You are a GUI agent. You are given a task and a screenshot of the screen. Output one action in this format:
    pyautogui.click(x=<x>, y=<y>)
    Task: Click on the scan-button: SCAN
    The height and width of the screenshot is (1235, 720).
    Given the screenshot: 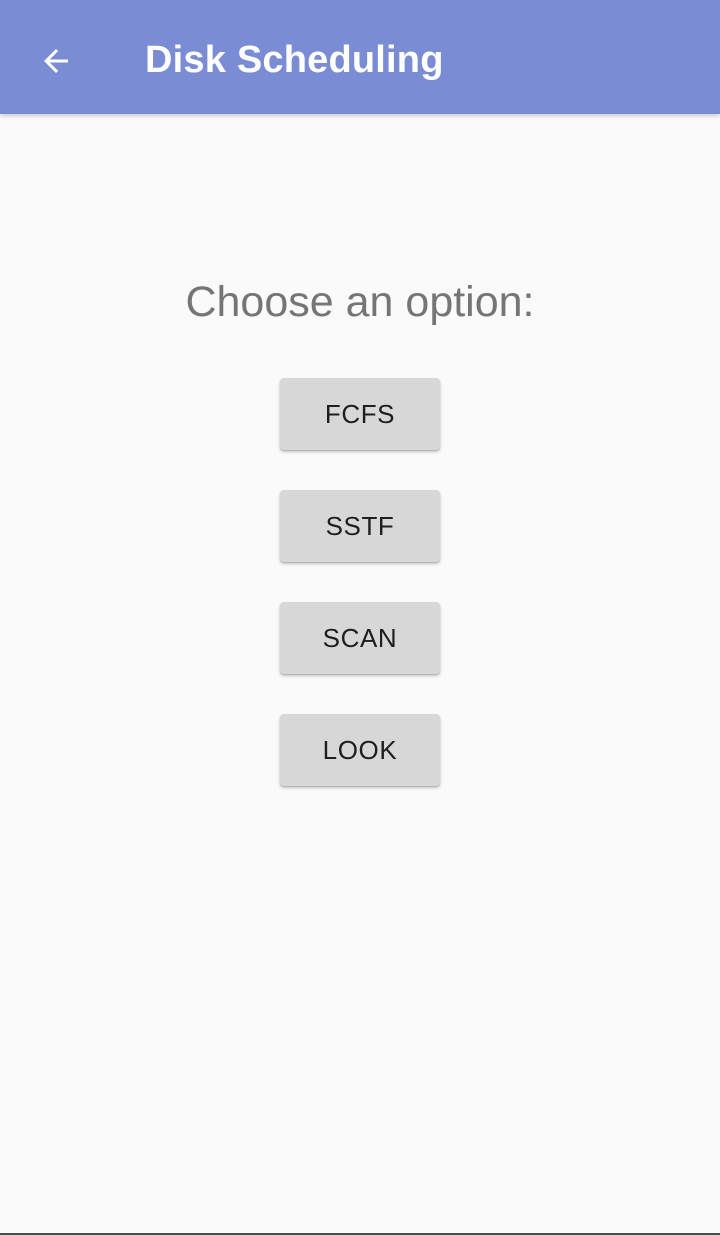 What is the action you would take?
    pyautogui.click(x=360, y=638)
    